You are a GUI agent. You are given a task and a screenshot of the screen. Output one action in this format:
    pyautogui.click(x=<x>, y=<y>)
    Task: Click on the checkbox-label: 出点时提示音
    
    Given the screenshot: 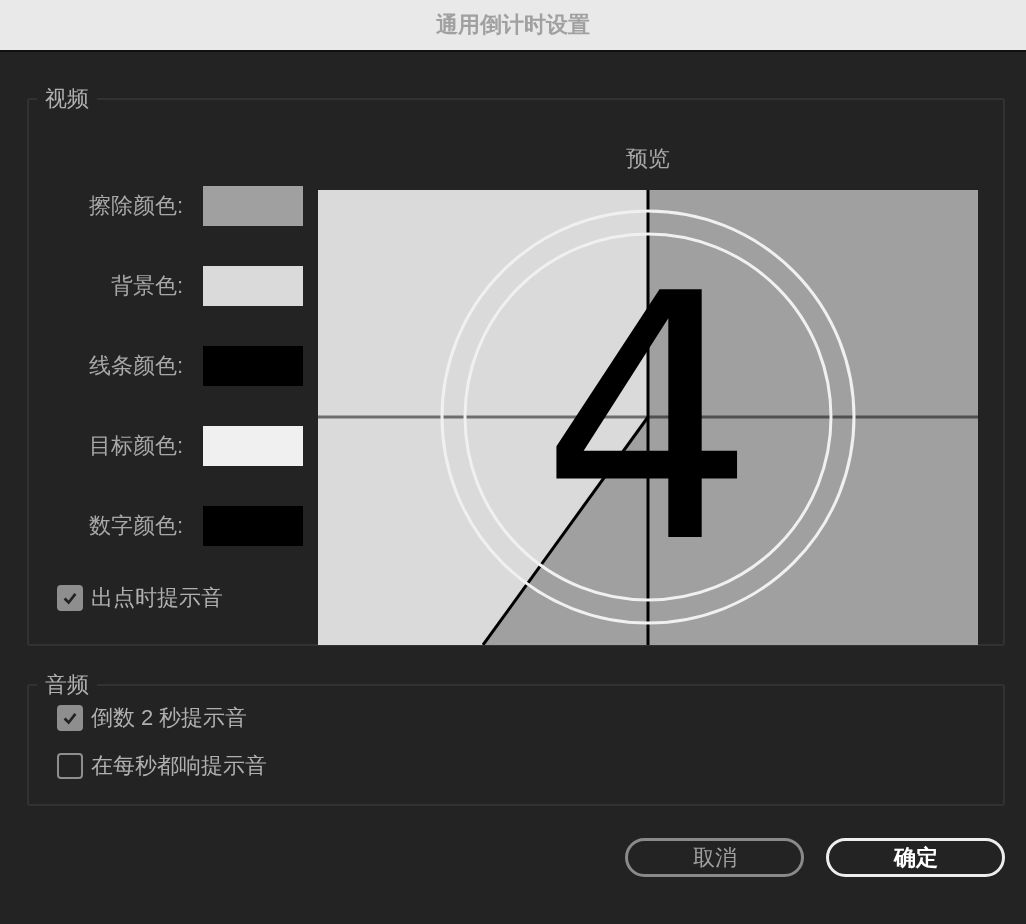 What is the action you would take?
    pyautogui.click(x=157, y=598)
    